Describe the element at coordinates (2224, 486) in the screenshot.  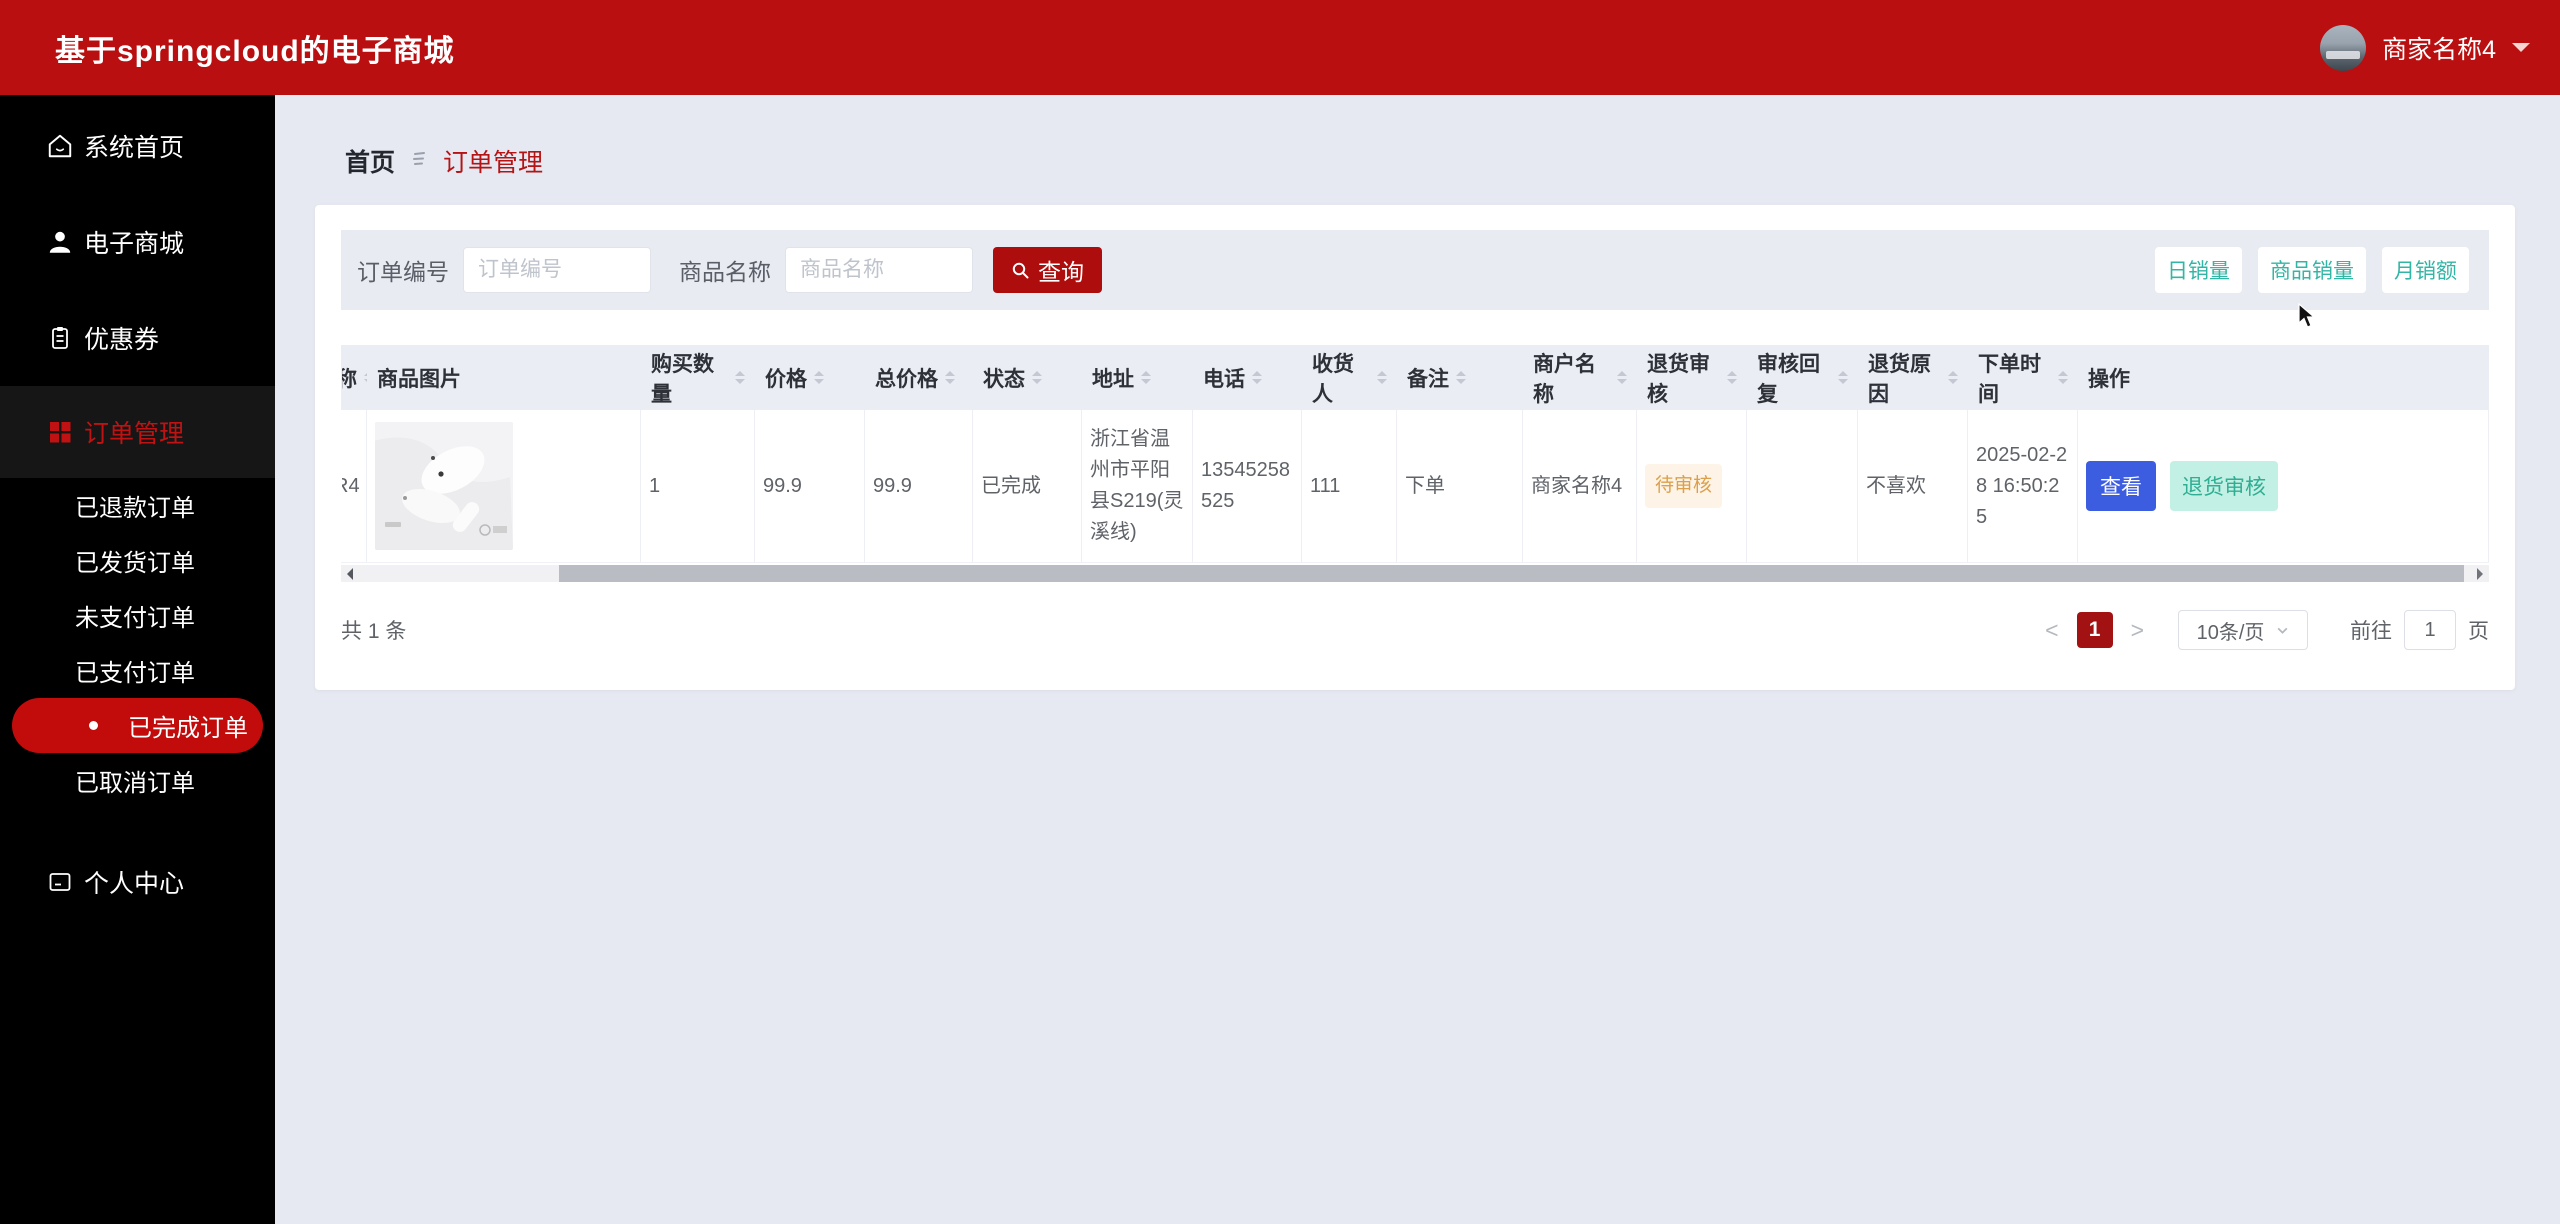
I see `refund-review-button: 退货审核` at that location.